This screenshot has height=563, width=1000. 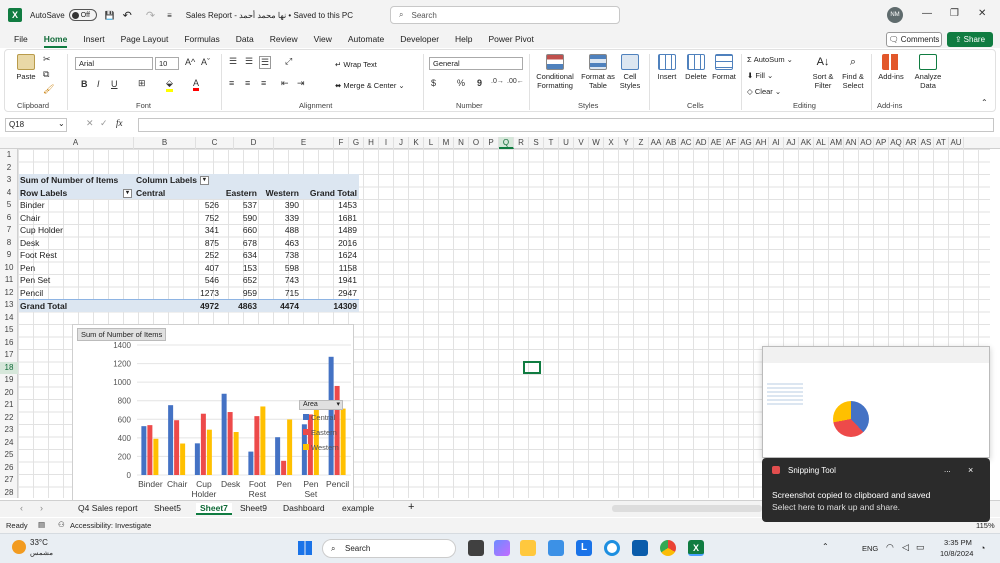 What do you see at coordinates (246, 180) in the screenshot?
I see `pivot-column-labels: Column Labels ▾` at bounding box center [246, 180].